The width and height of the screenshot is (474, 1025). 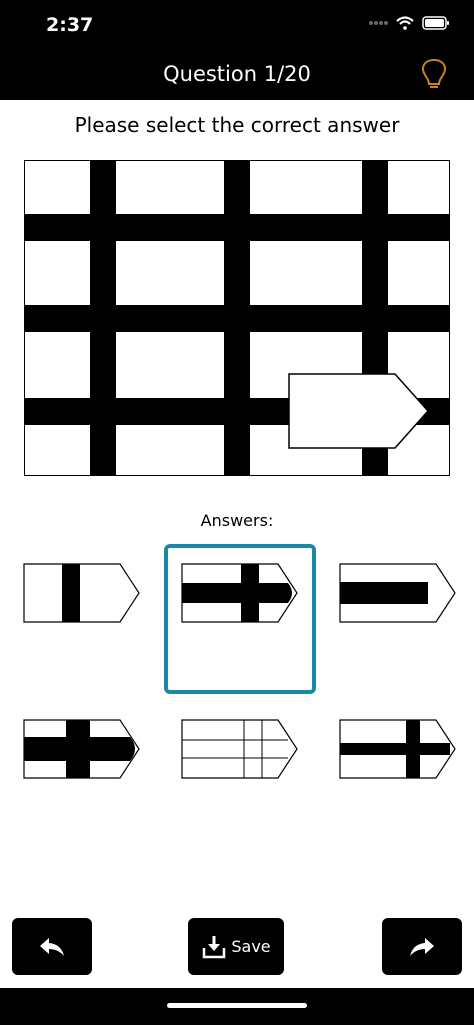 I want to click on back-button, so click(x=52, y=946).